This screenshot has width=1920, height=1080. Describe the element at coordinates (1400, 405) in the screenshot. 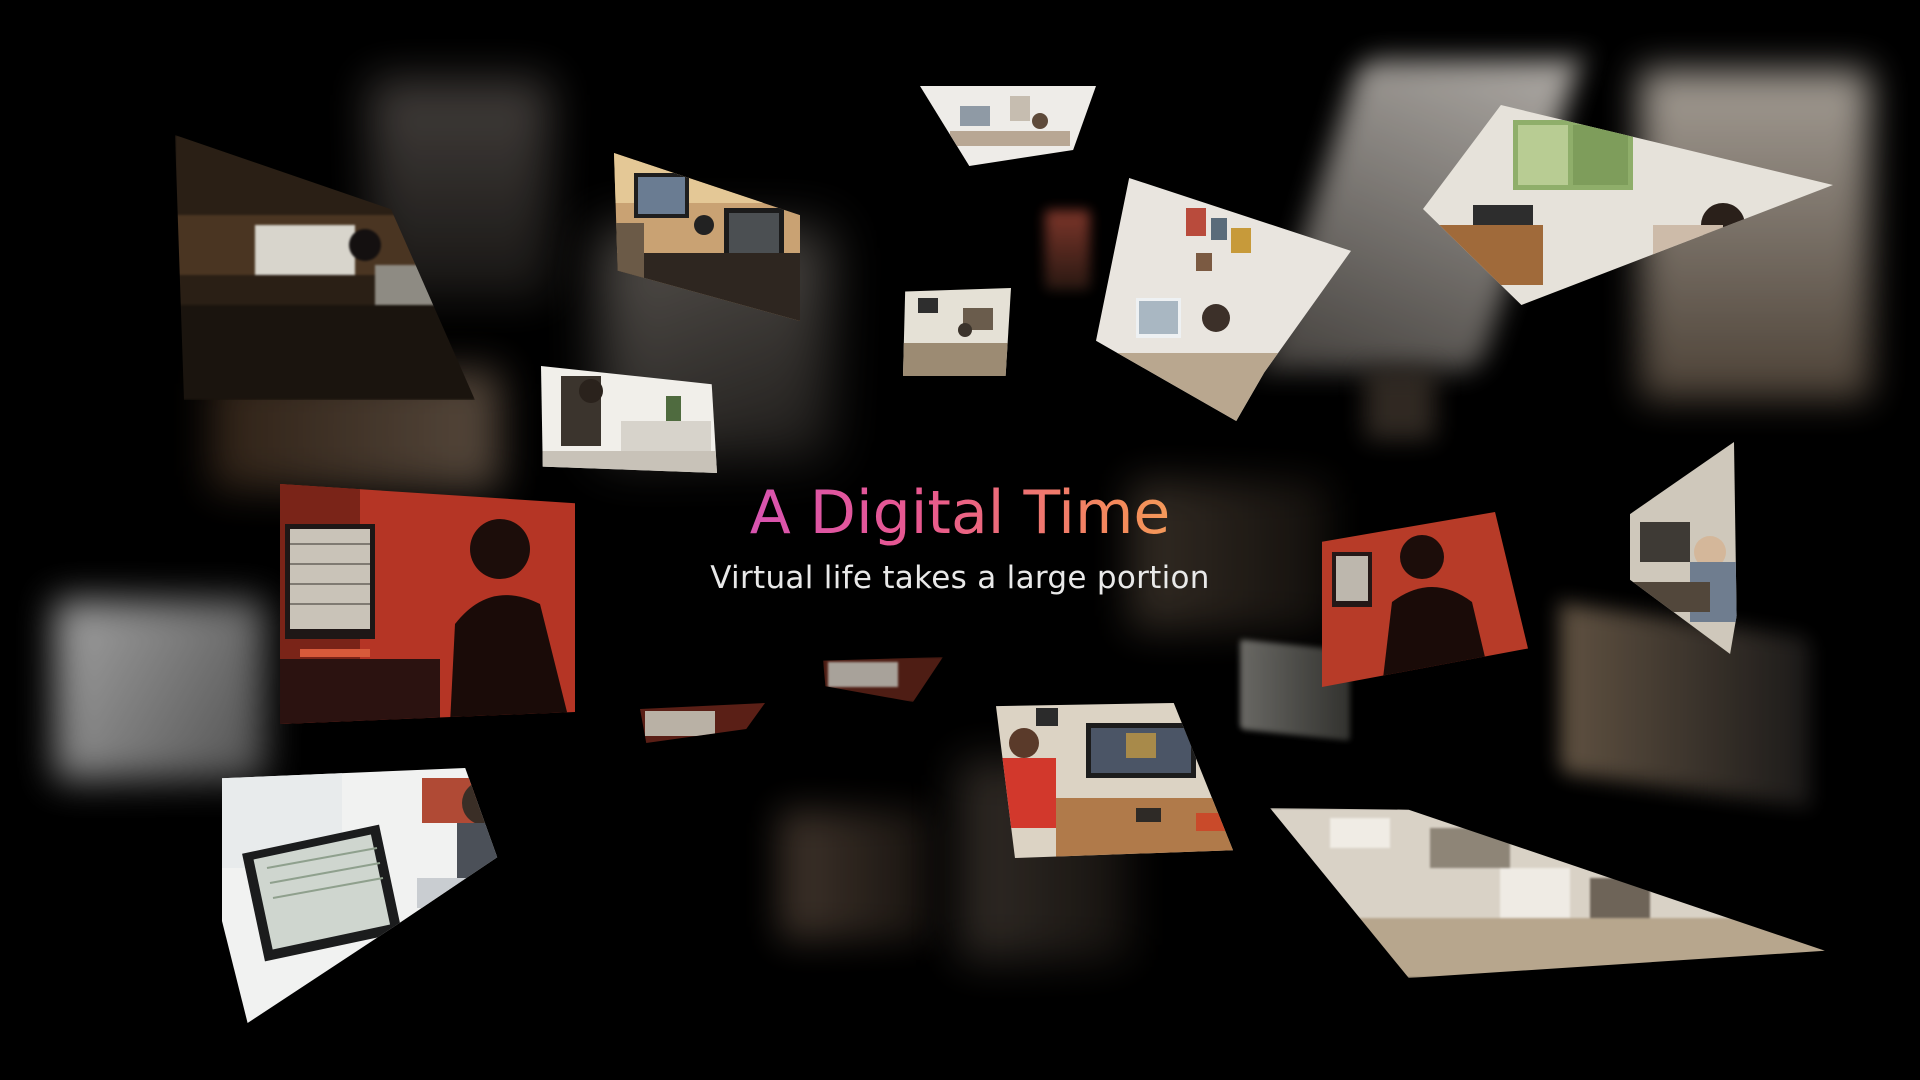

I see `blur-tile-mid-right-small` at that location.